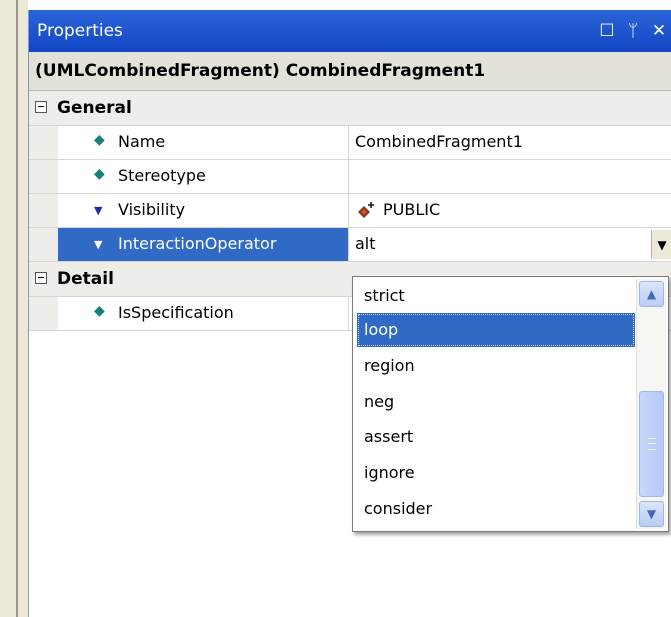  What do you see at coordinates (260, 71) in the screenshot?
I see `selected-object-label: (UMLCombinedFragment) CombinedFragment1` at bounding box center [260, 71].